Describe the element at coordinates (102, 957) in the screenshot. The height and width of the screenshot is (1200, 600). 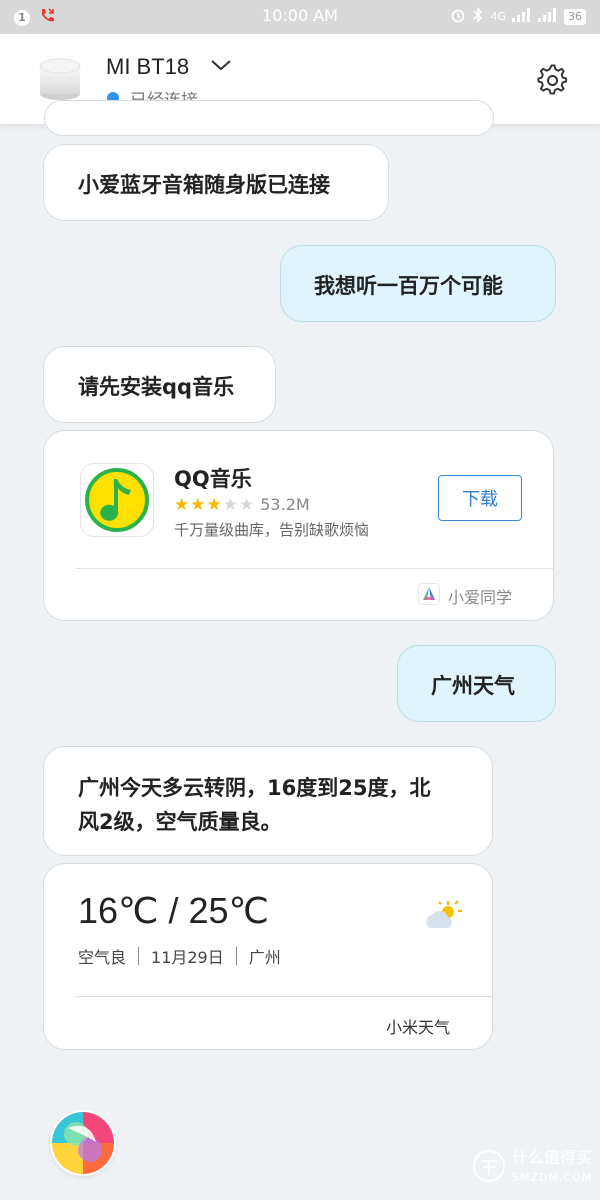
I see `air-quality: 空气良` at that location.